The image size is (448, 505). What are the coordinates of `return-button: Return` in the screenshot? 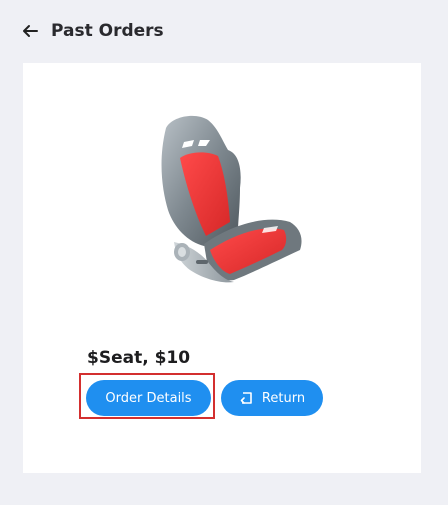 It's located at (272, 398).